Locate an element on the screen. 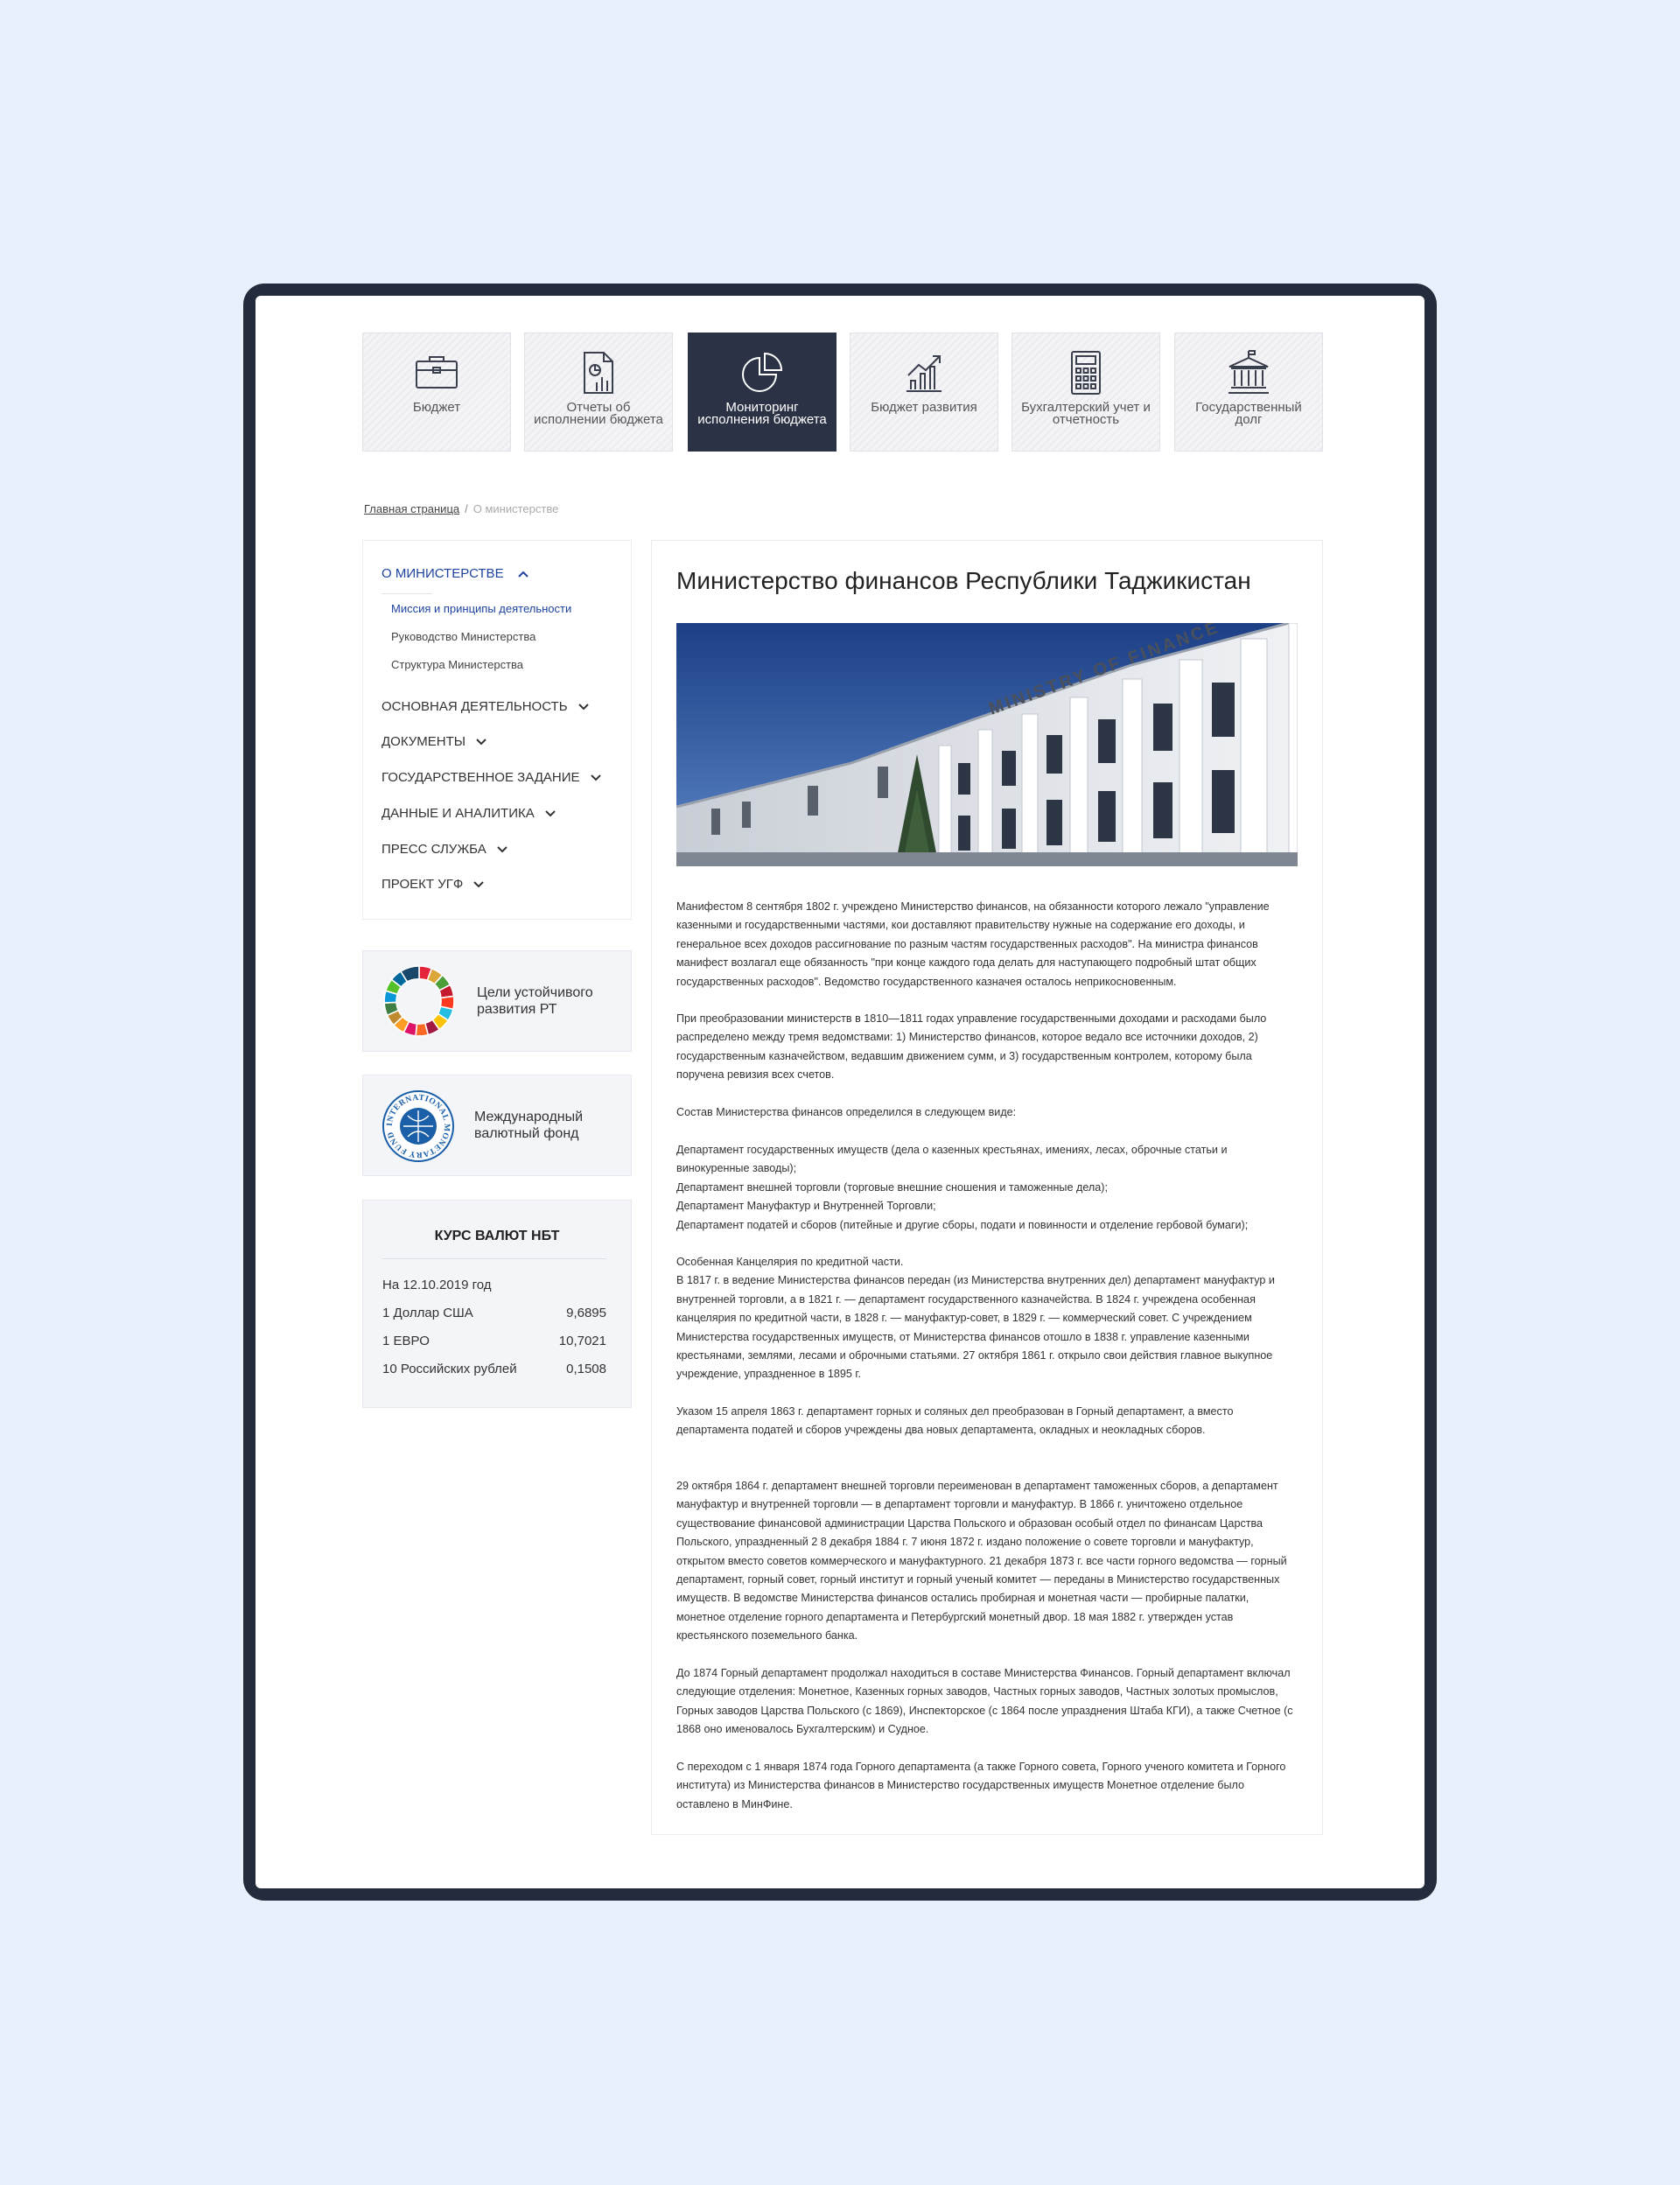 This screenshot has height=2185, width=1680. rate-row-rub: 10 Российских рублей 0,1508 is located at coordinates (494, 1369).